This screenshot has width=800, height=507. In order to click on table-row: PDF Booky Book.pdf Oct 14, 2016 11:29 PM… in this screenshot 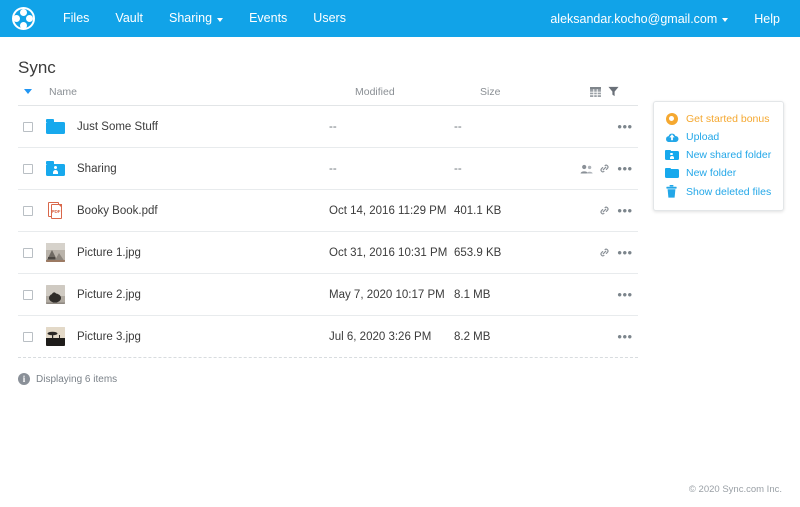, I will do `click(328, 211)`.